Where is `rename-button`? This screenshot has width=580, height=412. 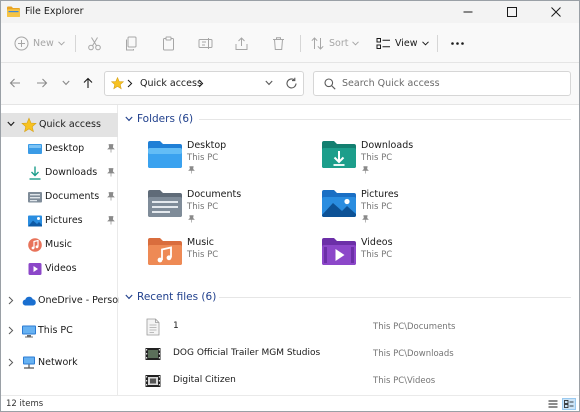 rename-button is located at coordinates (205, 43).